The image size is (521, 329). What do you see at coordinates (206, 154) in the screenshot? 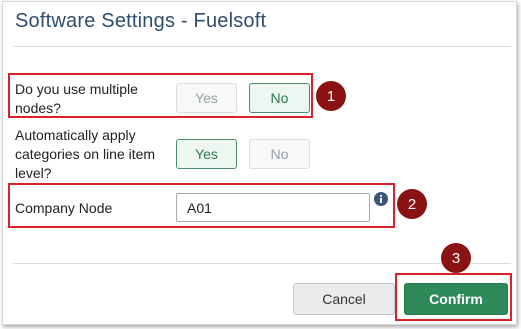
I see `auto-categories-yes-button: Yes` at bounding box center [206, 154].